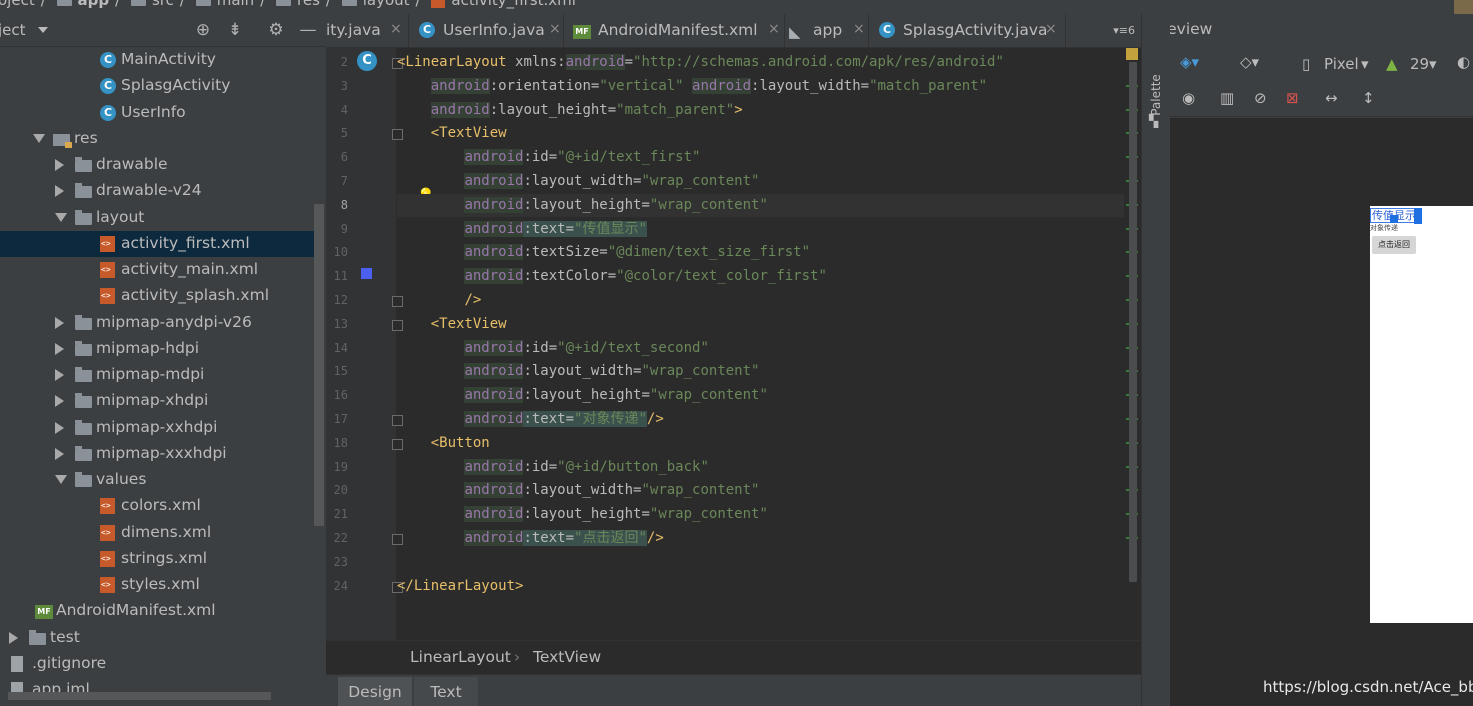 The height and width of the screenshot is (706, 1473). Describe the element at coordinates (530, 538) in the screenshot. I see `code-line: android:text="点击返回"/>` at that location.